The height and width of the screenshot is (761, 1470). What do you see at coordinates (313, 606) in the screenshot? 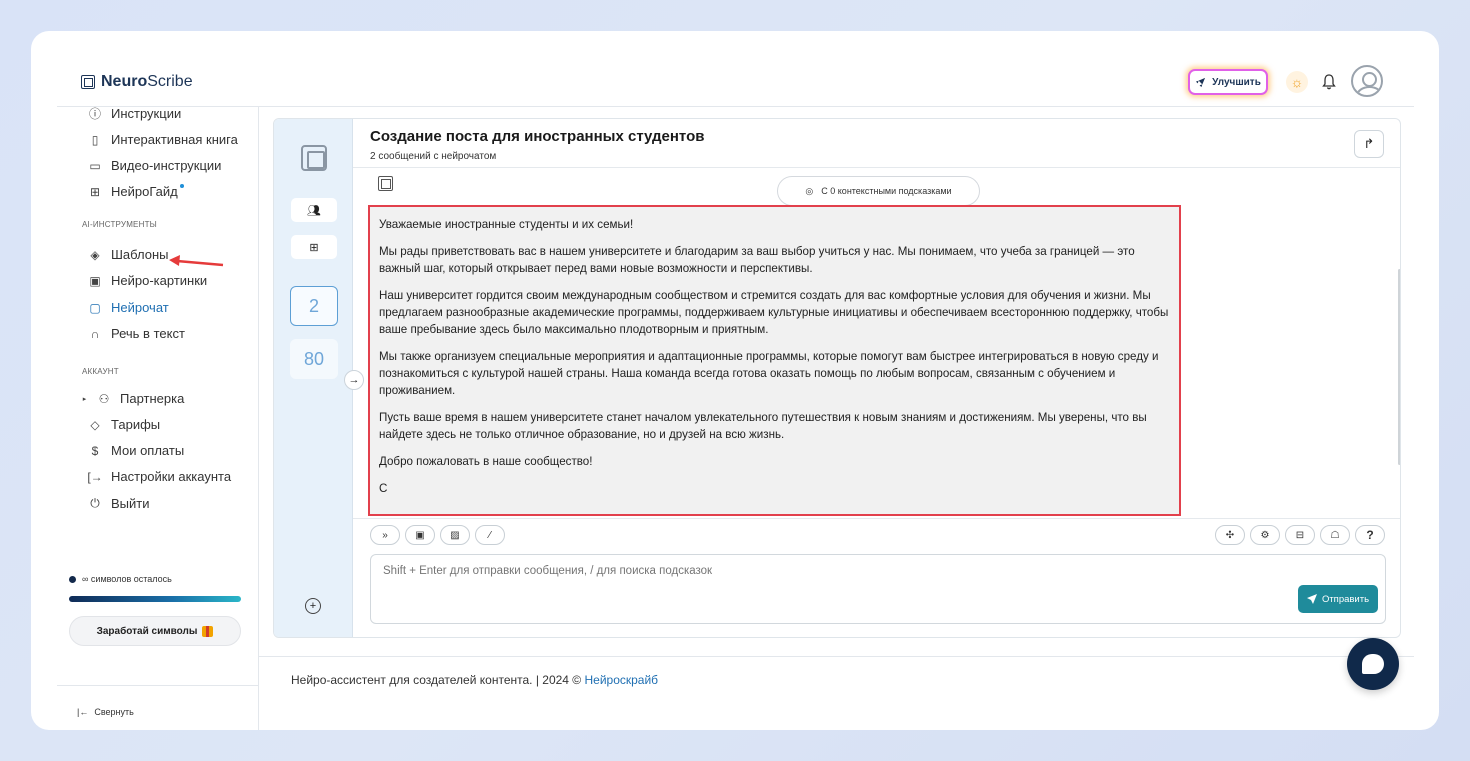
I see `new-chat-plus-icon: +` at bounding box center [313, 606].